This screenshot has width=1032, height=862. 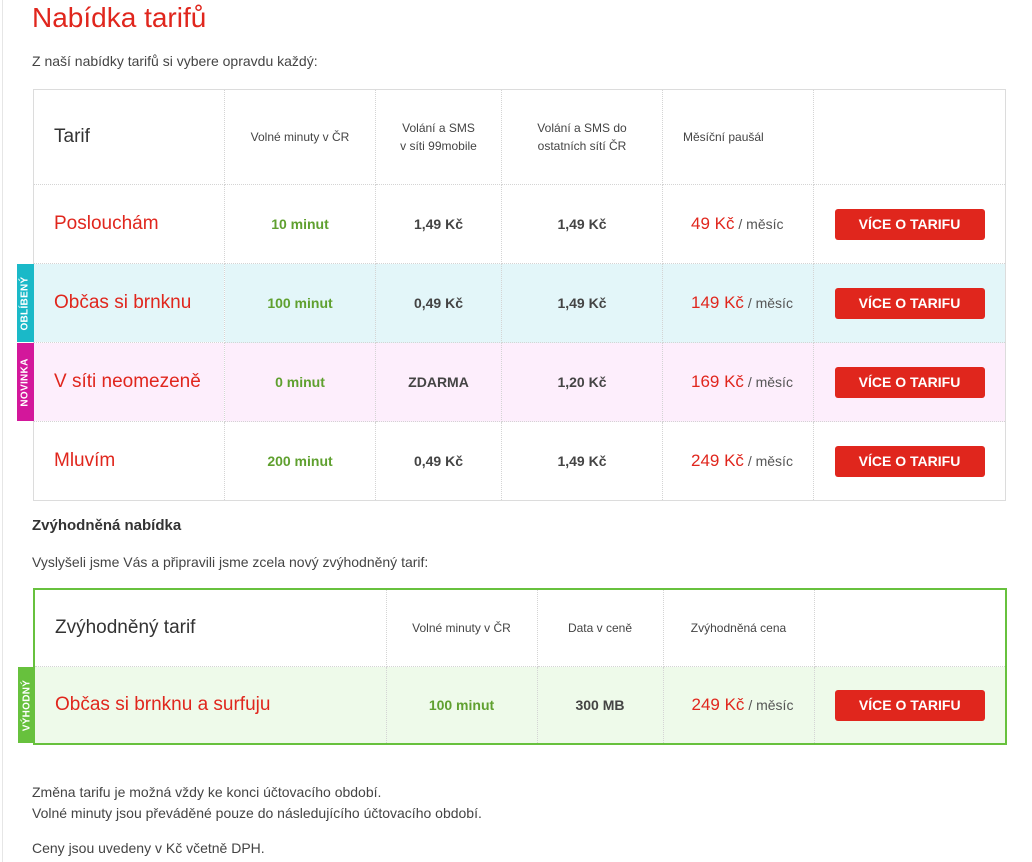 What do you see at coordinates (582, 128) in the screenshot?
I see `header-calls-other-line1: Volání a SMS do` at bounding box center [582, 128].